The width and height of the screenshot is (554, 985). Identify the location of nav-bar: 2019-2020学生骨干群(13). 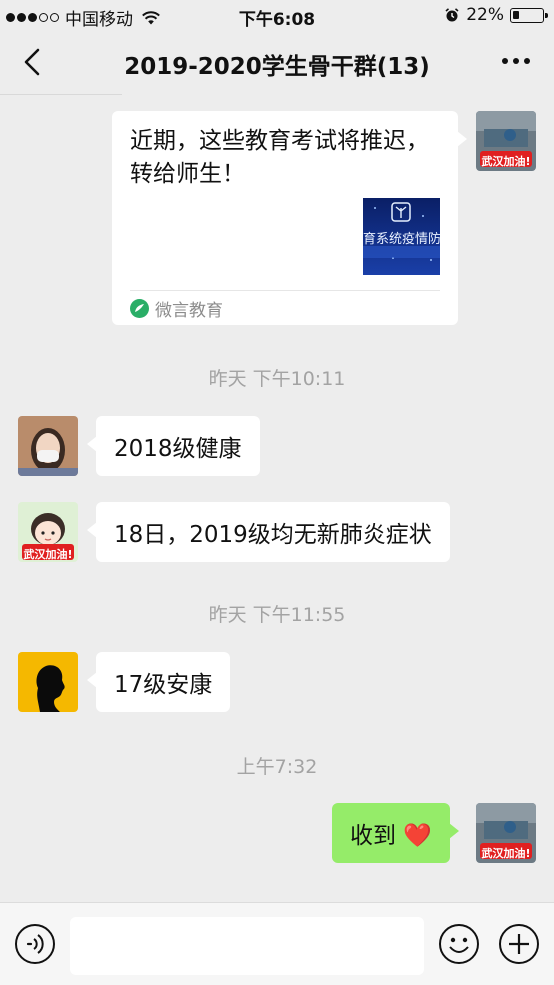
(277, 63).